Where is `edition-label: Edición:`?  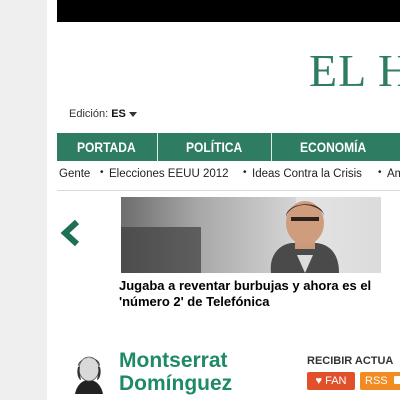 edition-label: Edición: is located at coordinates (89, 114).